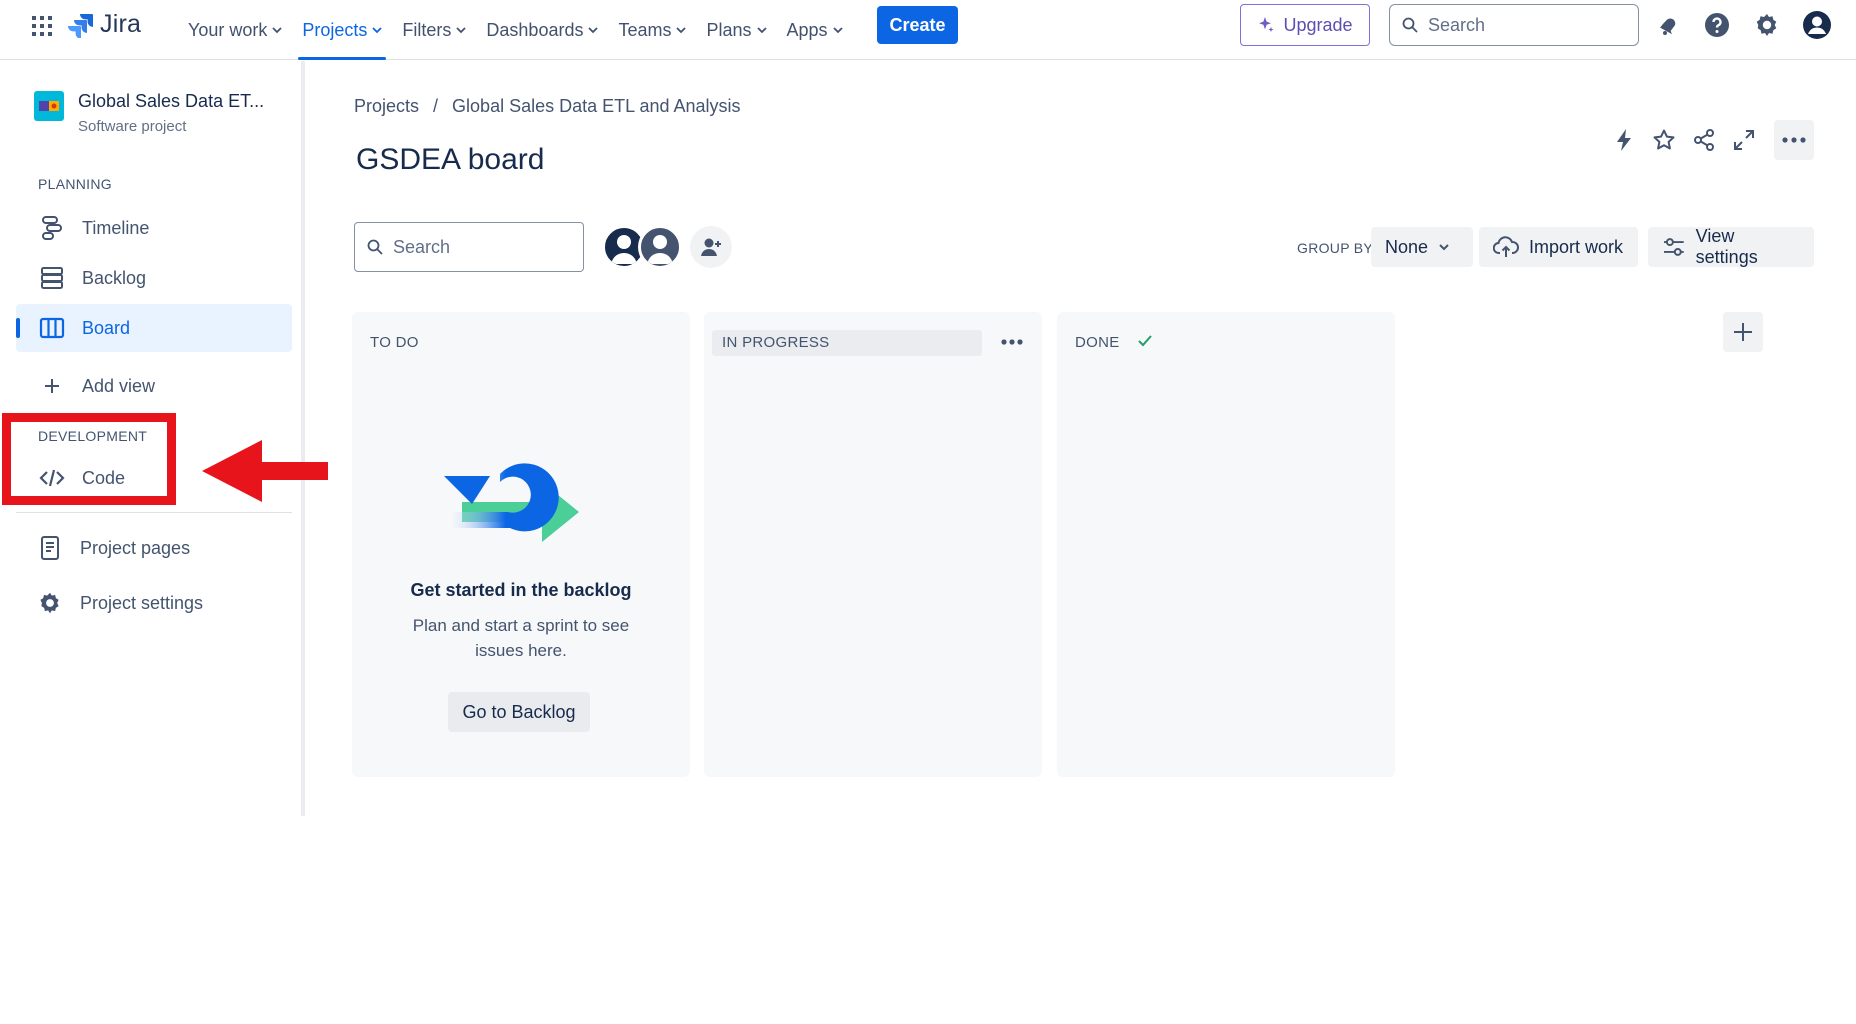 This screenshot has height=1024, width=1856. What do you see at coordinates (1506, 246) in the screenshot?
I see `cloud-upload-icon` at bounding box center [1506, 246].